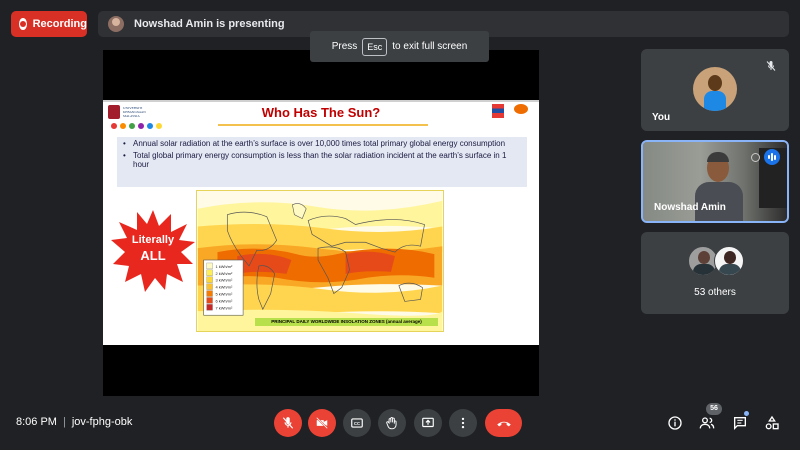 The width and height of the screenshot is (800, 450). What do you see at coordinates (23, 24) in the screenshot?
I see `recording-dot-icon` at bounding box center [23, 24].